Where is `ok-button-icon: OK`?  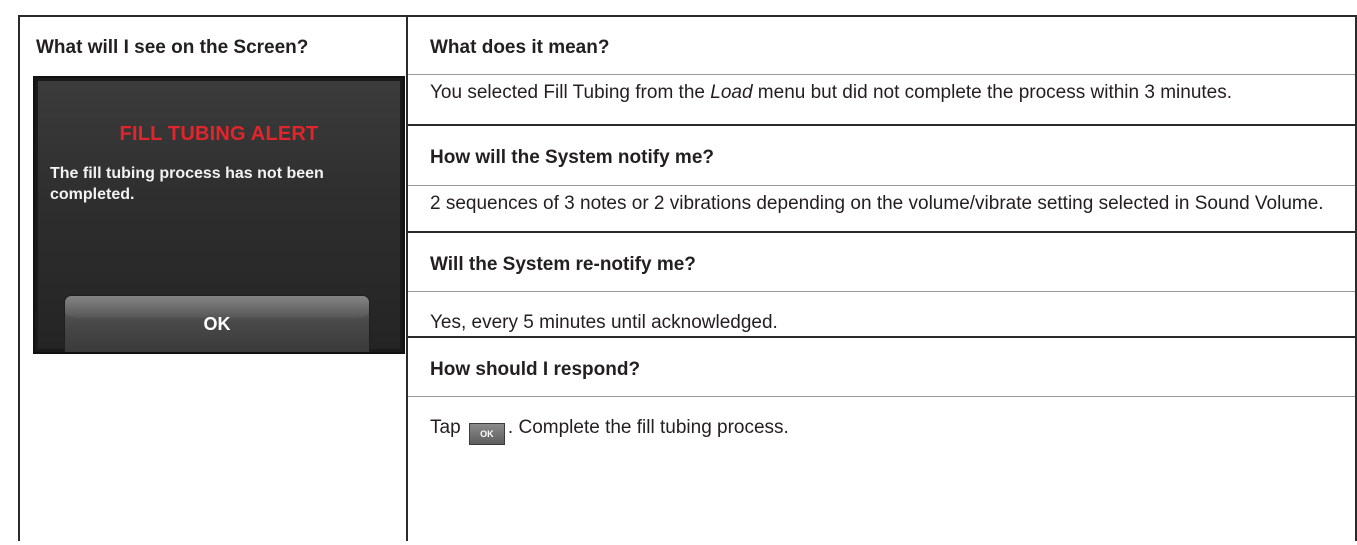
ok-button-icon: OK is located at coordinates (486, 434).